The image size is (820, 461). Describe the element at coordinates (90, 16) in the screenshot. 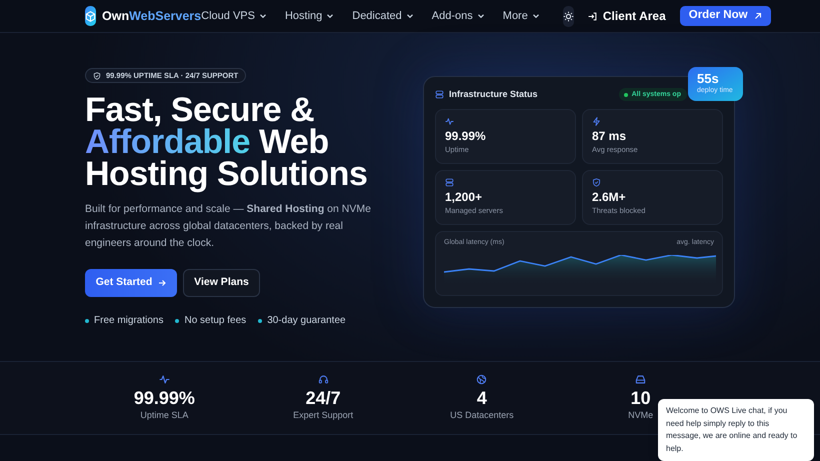

I see `logo-icon` at that location.